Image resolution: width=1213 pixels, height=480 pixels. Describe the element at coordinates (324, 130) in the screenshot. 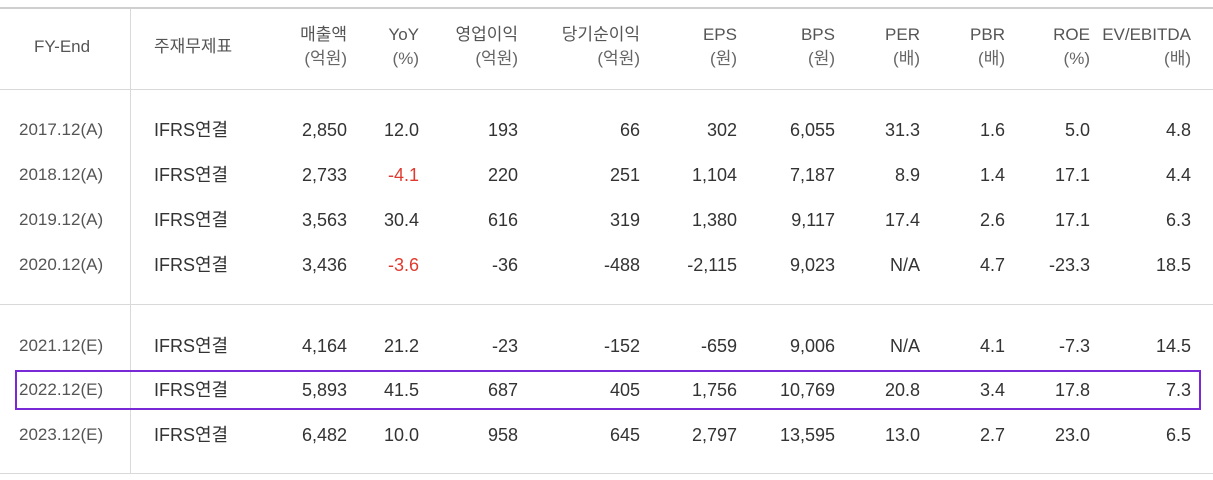

I see `cell-sales: 2,850` at that location.